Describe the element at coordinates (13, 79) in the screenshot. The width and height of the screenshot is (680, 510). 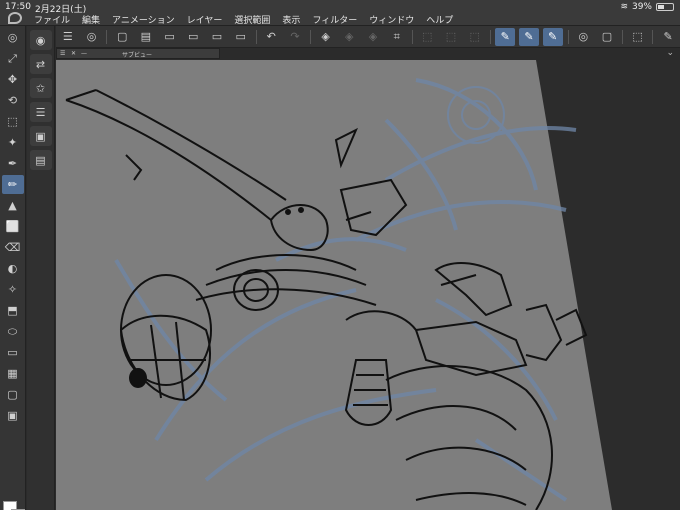
I see `move-icon: ✥` at that location.